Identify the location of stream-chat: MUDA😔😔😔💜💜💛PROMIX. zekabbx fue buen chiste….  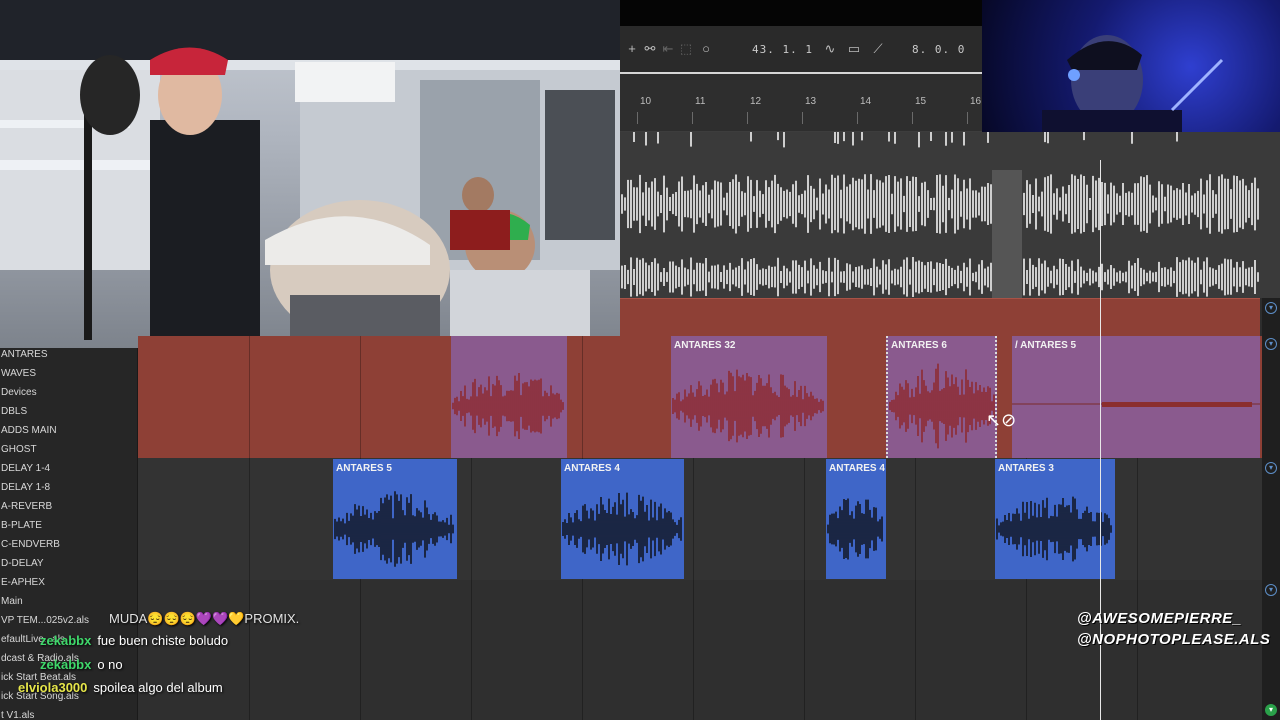
(228, 658).